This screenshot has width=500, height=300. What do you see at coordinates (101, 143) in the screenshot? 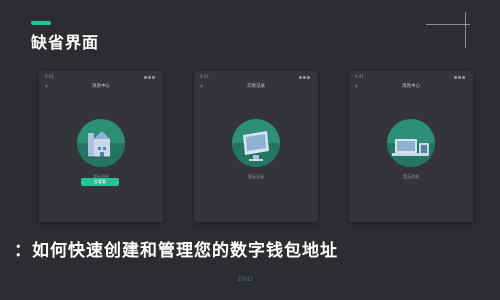
I see `building-icon` at bounding box center [101, 143].